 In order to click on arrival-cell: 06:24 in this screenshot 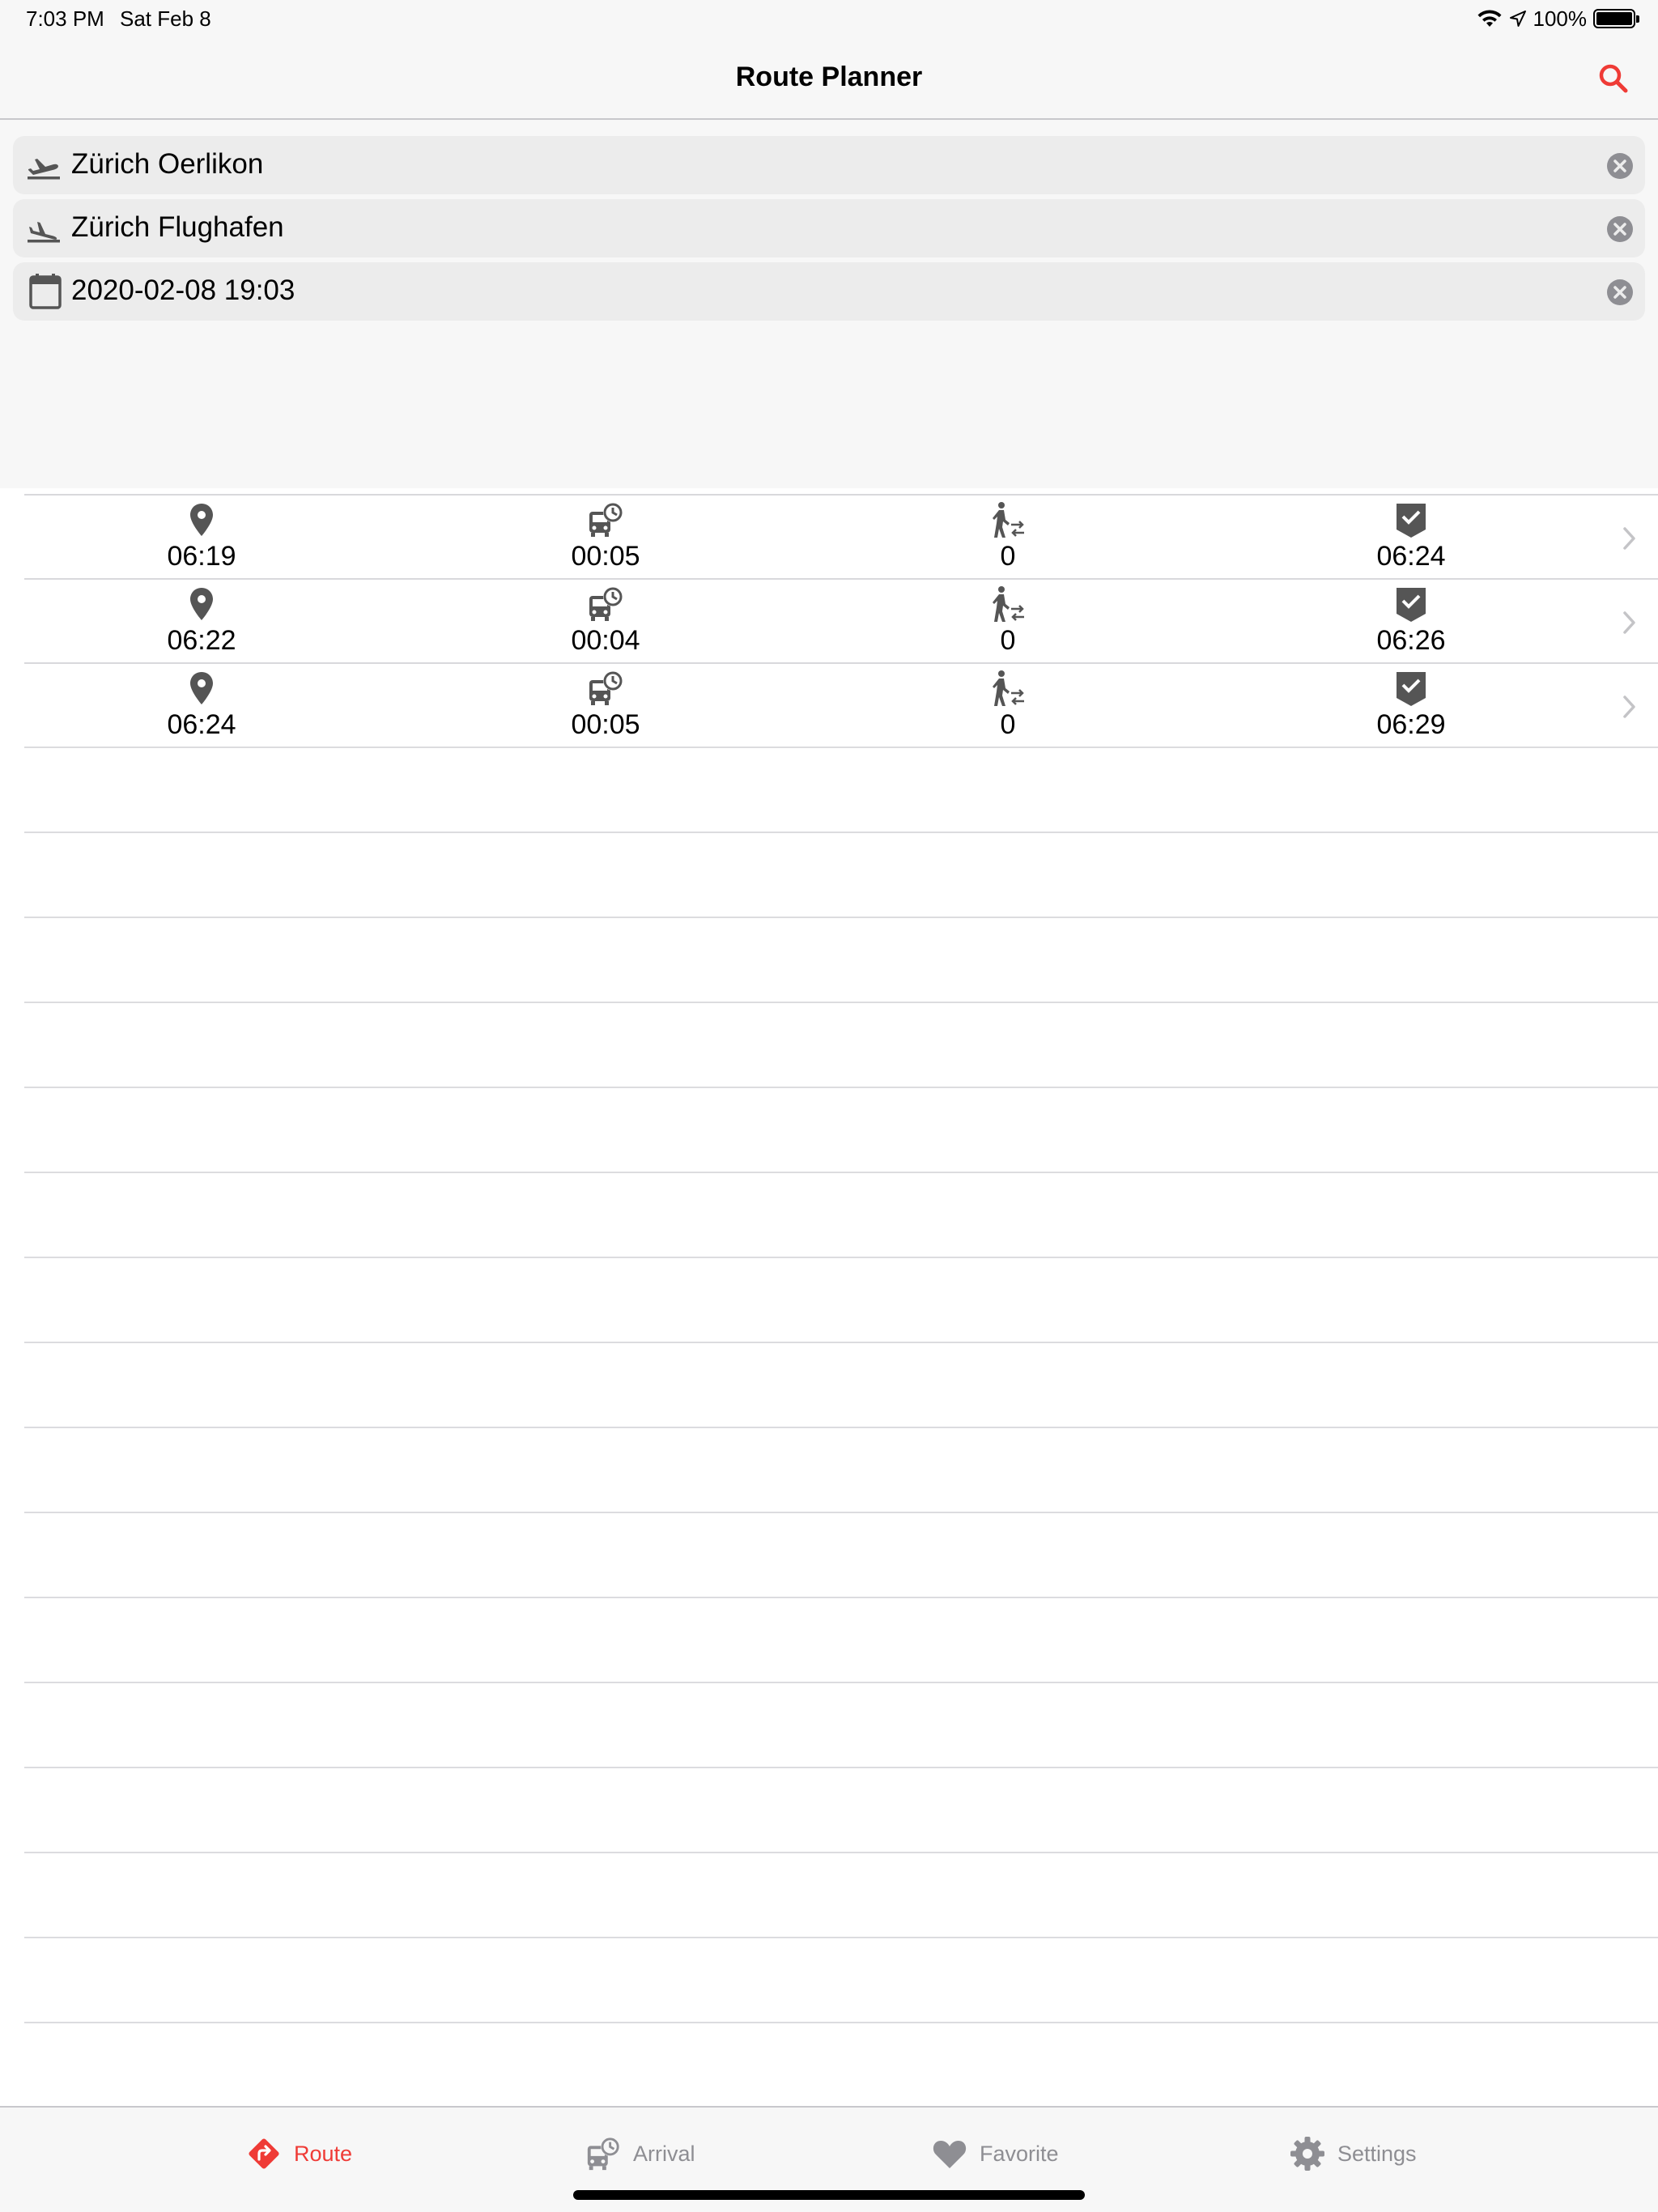, I will do `click(1411, 536)`.